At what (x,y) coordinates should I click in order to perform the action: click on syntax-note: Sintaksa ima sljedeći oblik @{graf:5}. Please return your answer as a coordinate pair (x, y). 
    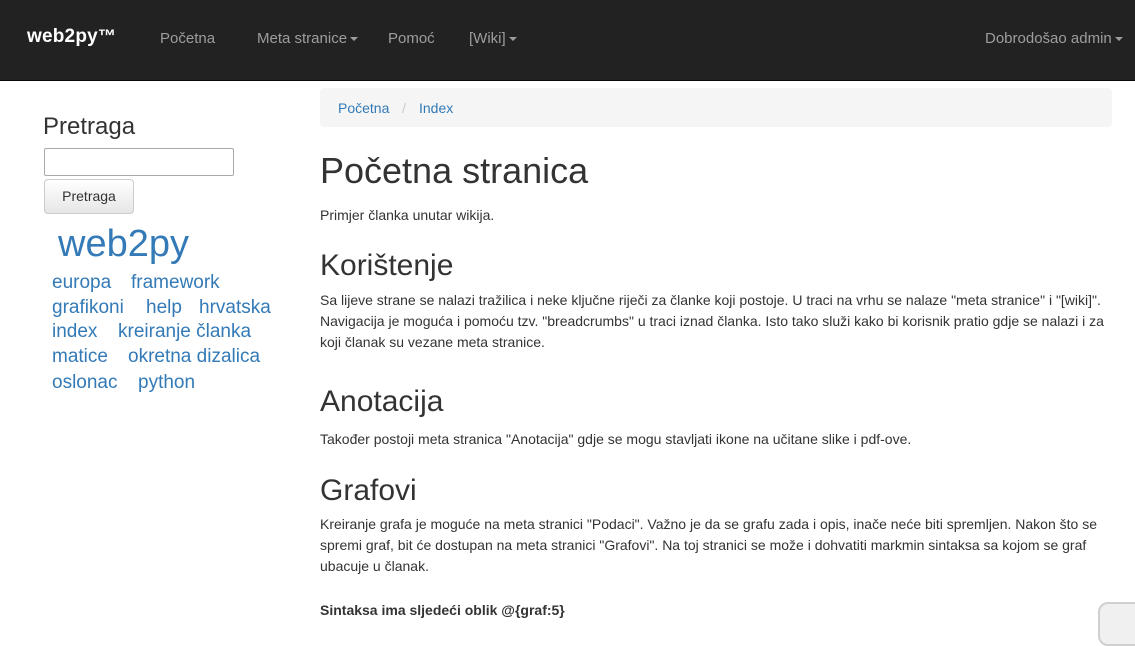
    Looking at the image, I should click on (442, 610).